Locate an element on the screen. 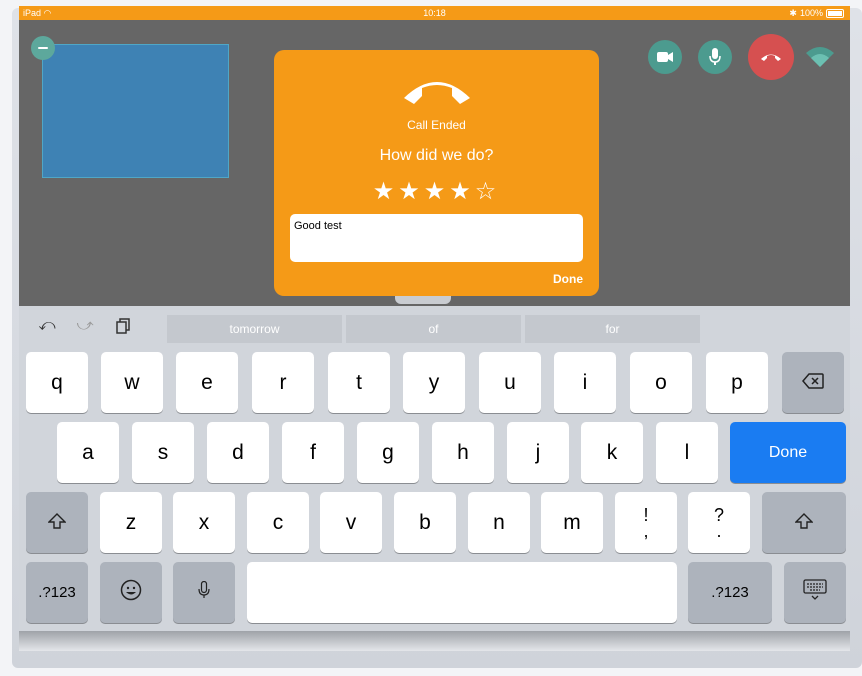  key-g: g is located at coordinates (388, 452).